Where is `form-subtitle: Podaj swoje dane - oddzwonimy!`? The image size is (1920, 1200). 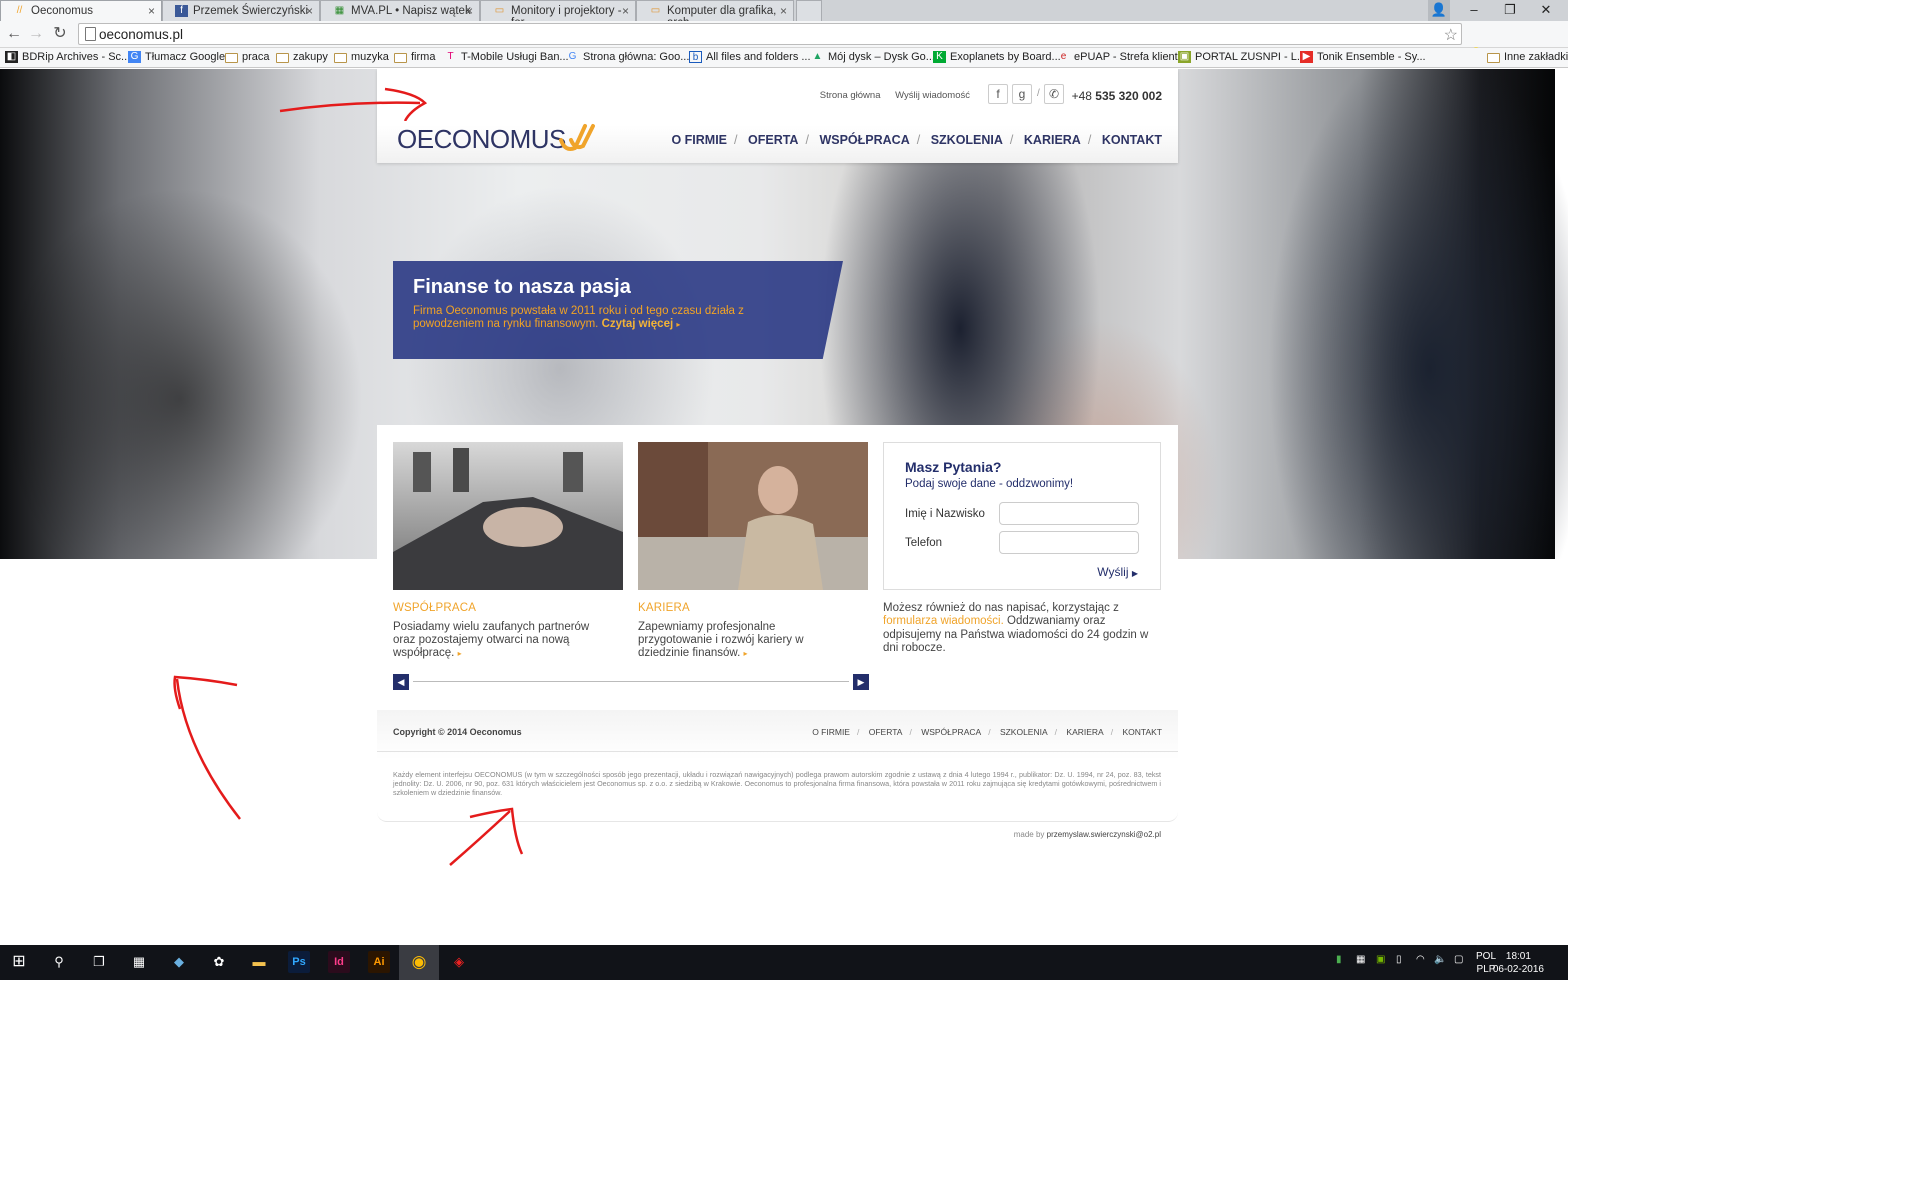 form-subtitle: Podaj swoje dane - oddzwonimy! is located at coordinates (989, 484).